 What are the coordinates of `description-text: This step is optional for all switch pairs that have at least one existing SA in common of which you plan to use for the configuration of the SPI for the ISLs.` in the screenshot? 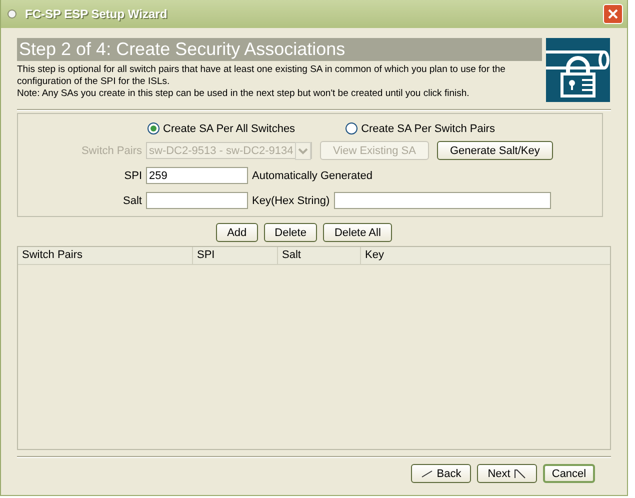 It's located at (261, 76).